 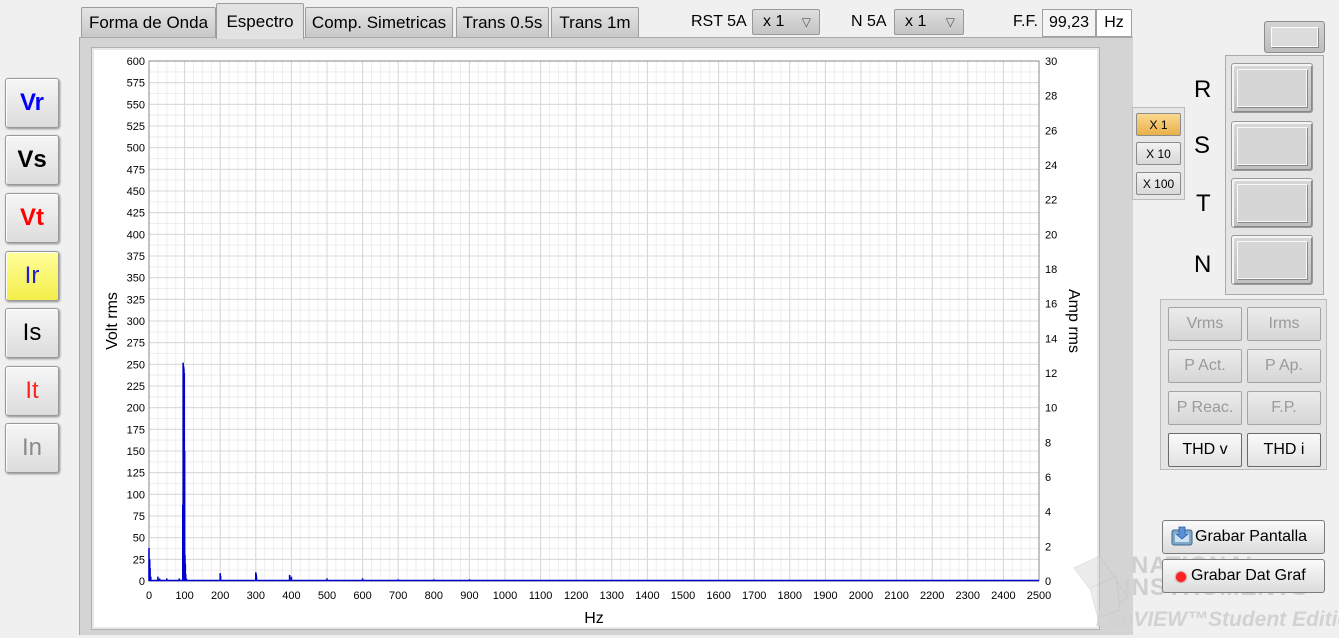 What do you see at coordinates (541, 596) in the screenshot?
I see `x-tick-label: 1100` at bounding box center [541, 596].